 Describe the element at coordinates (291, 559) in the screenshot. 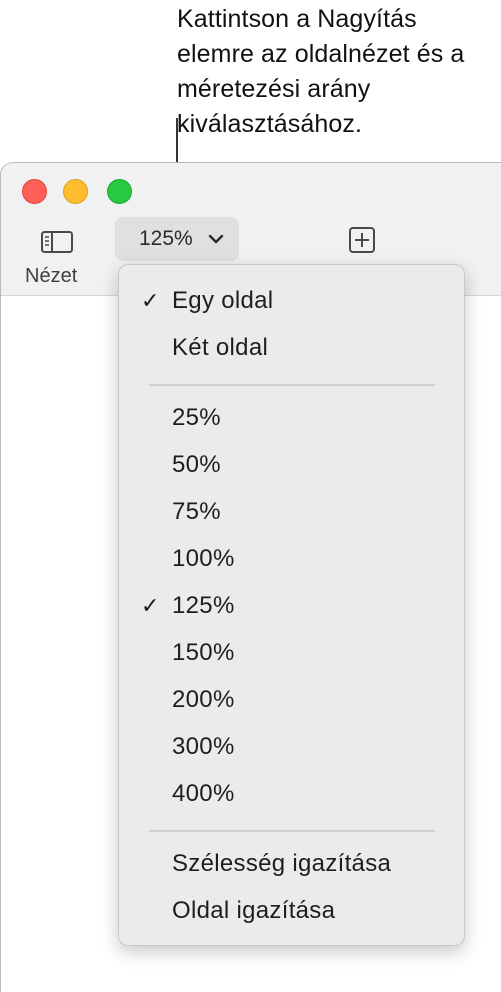

I see `menu-item: 100%` at that location.